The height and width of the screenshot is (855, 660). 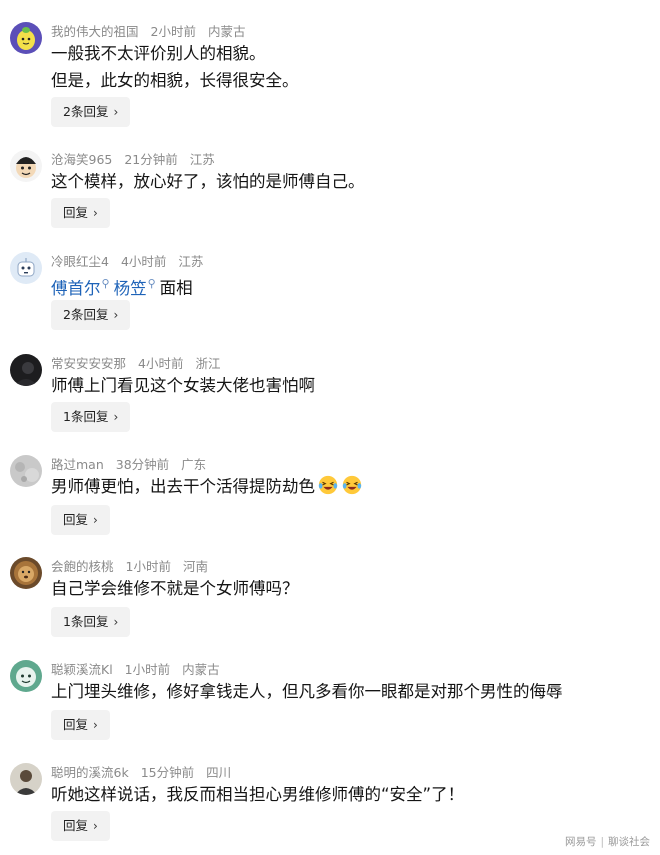 I want to click on comment-text: 自己学会维修不就是个女师傅吗？, so click(x=175, y=588).